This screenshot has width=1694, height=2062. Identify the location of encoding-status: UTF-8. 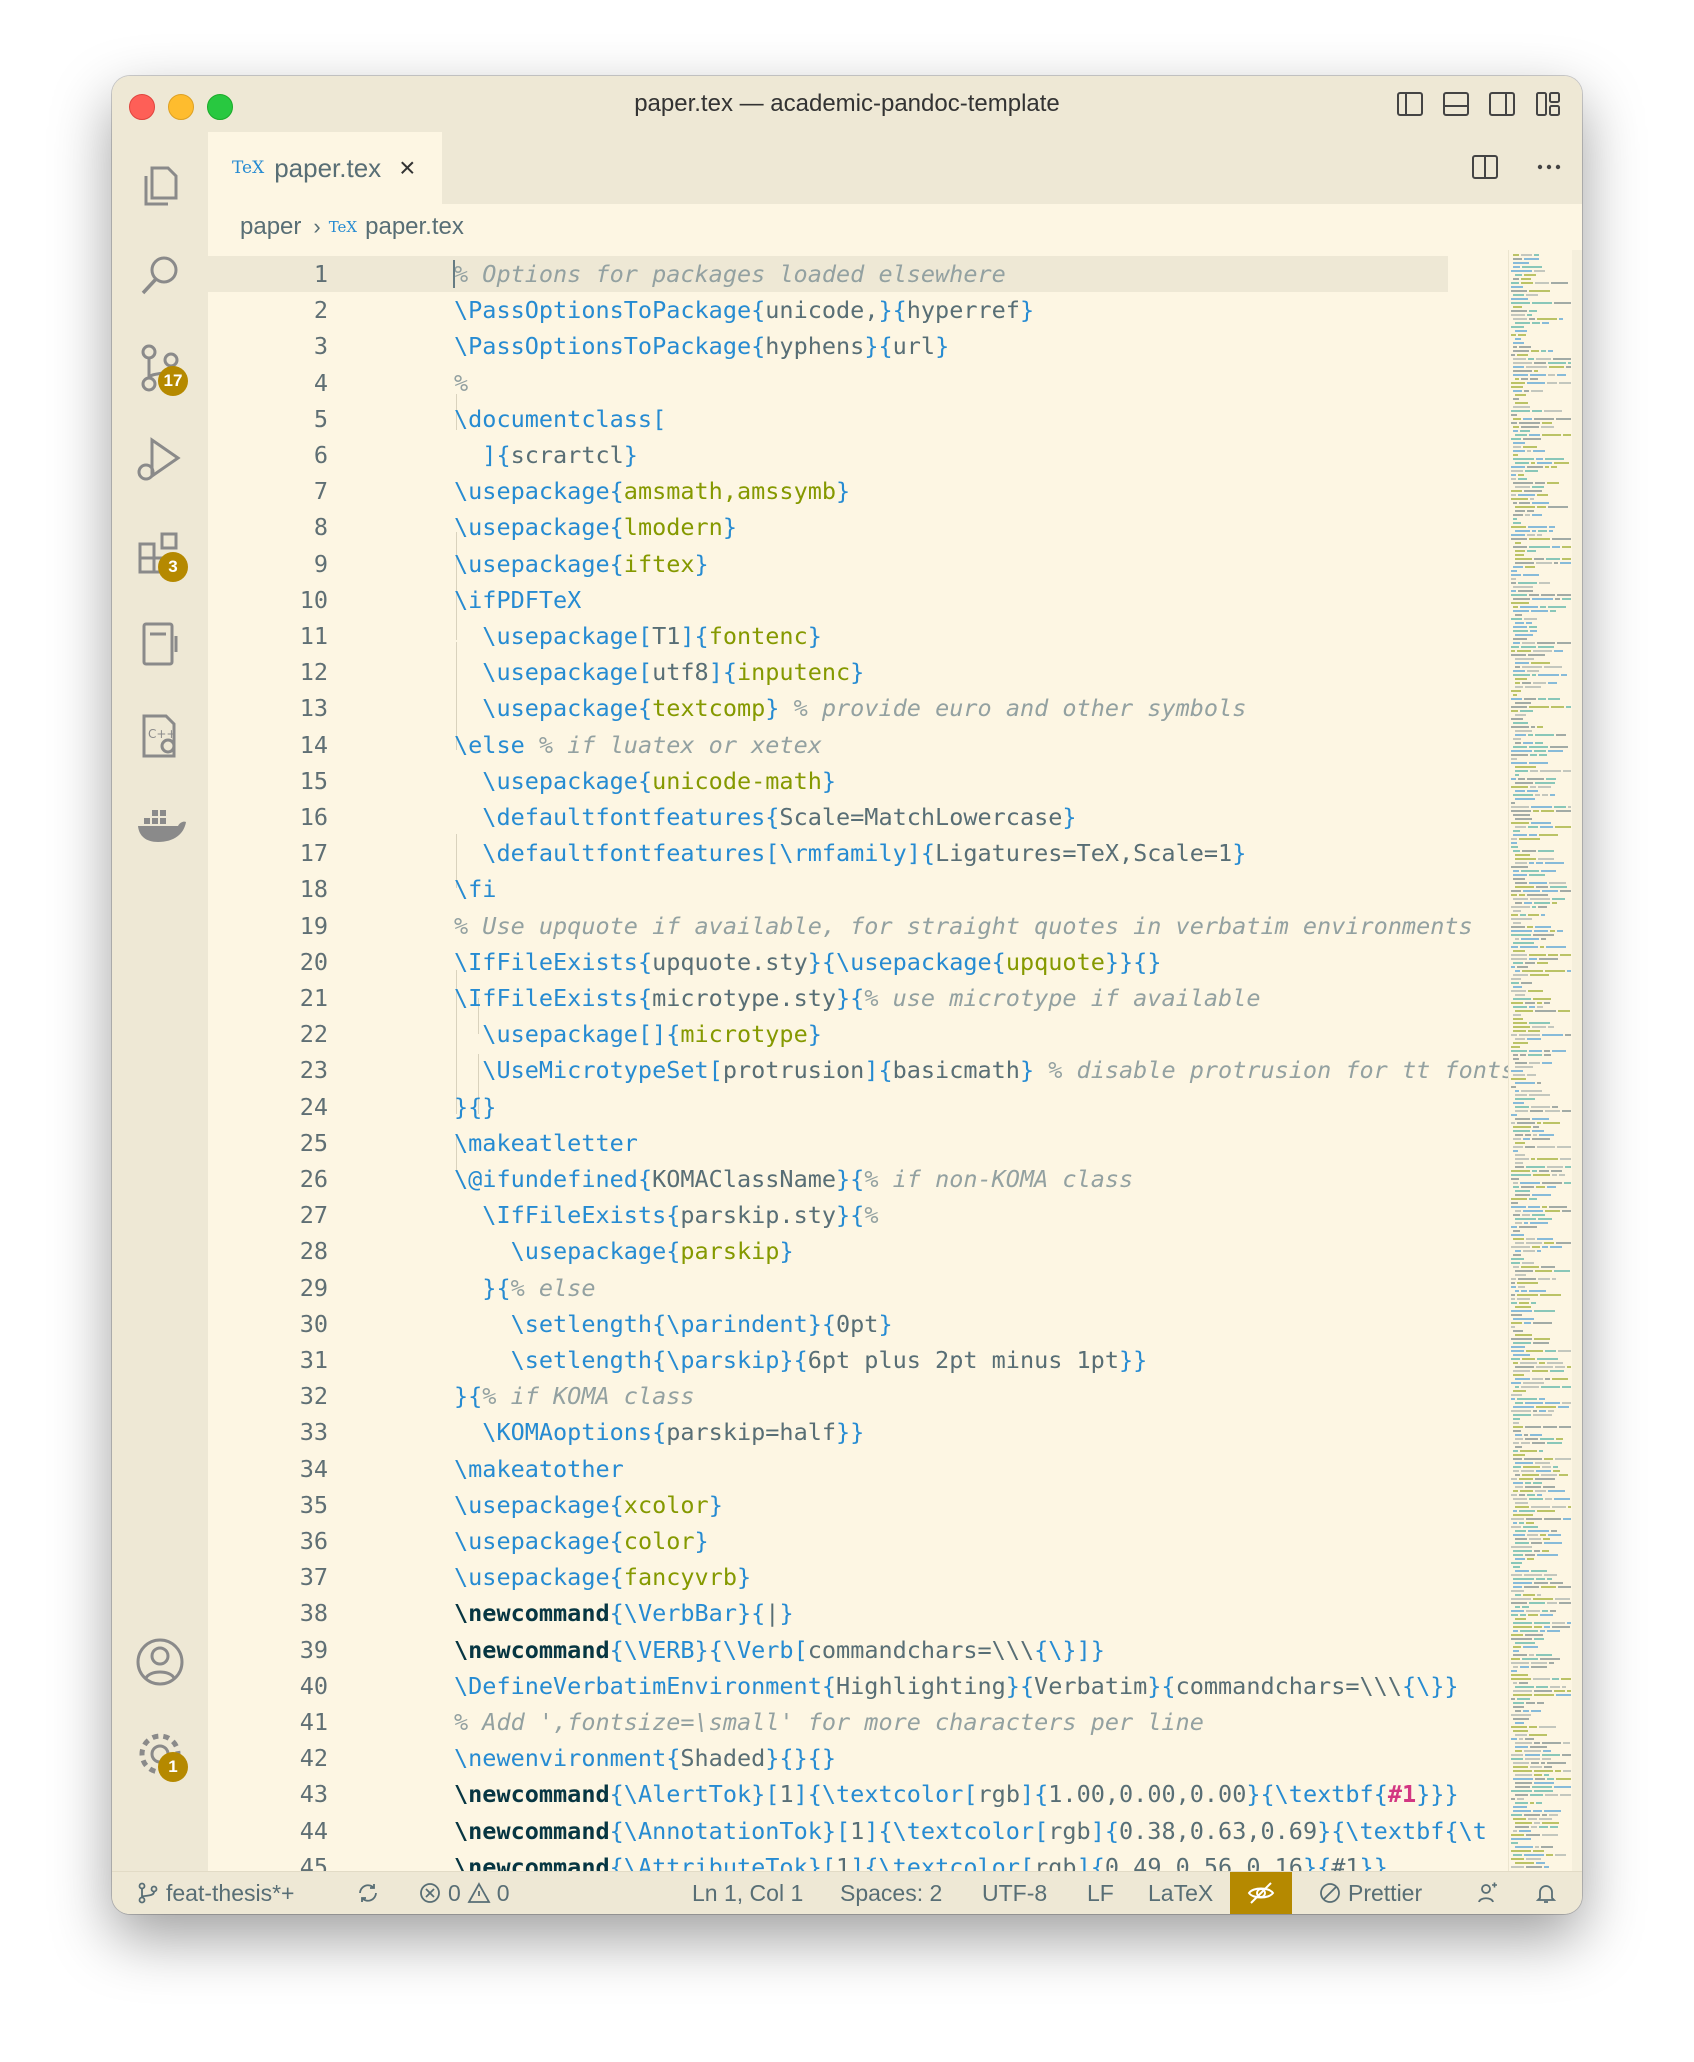
(1014, 1893).